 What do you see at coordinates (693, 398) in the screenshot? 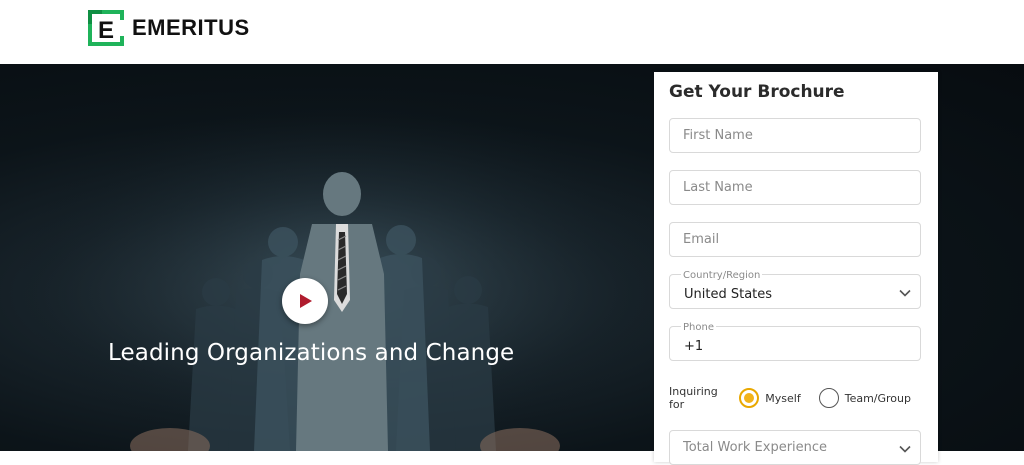
I see `inquiring-for-label: Inquiring for` at bounding box center [693, 398].